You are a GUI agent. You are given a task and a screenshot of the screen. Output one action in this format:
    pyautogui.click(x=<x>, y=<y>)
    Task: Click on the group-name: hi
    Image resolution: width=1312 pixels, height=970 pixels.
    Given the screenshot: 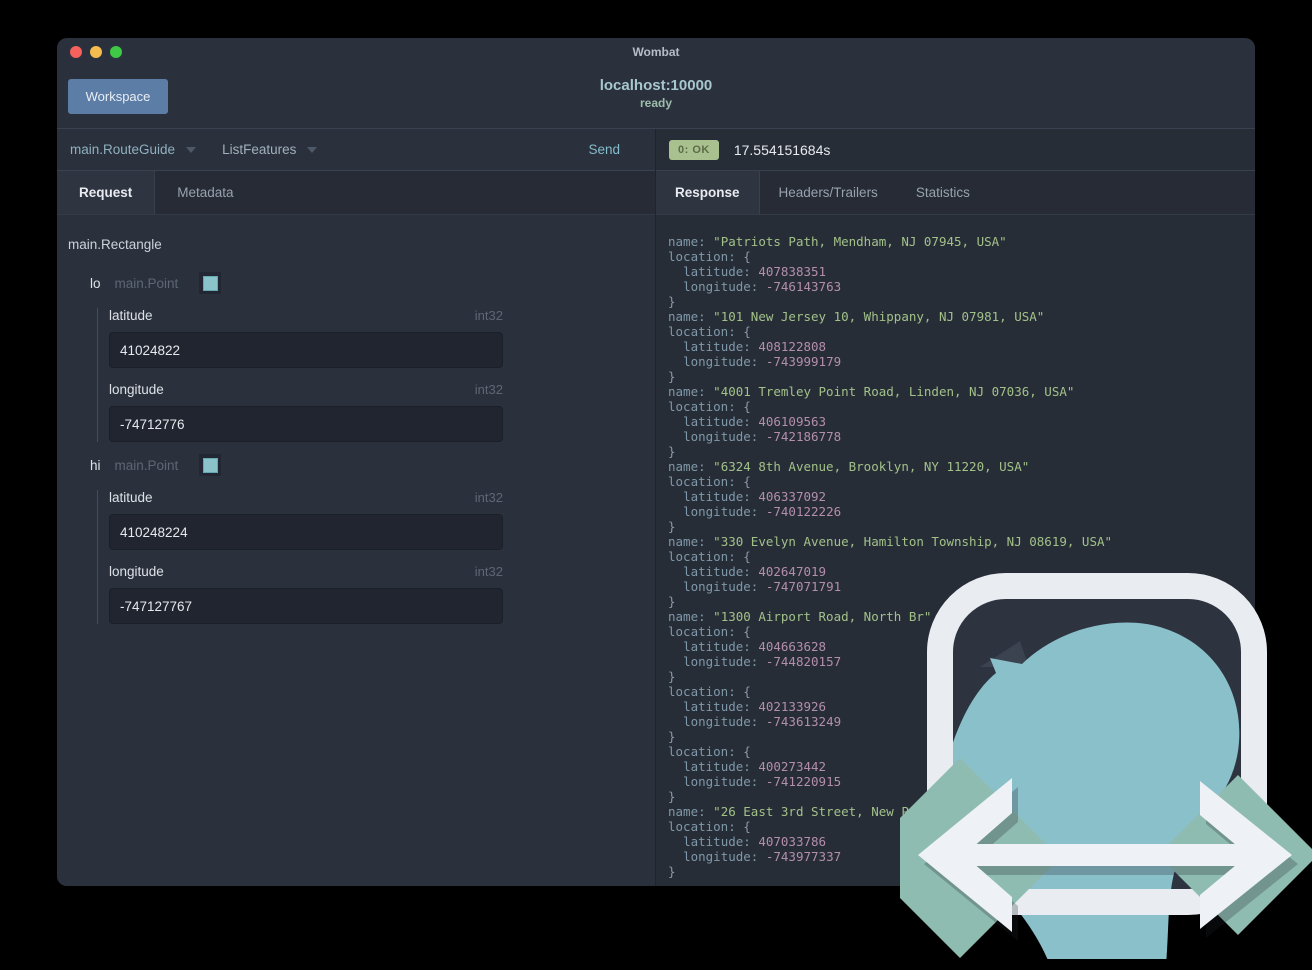 What is the action you would take?
    pyautogui.click(x=95, y=465)
    